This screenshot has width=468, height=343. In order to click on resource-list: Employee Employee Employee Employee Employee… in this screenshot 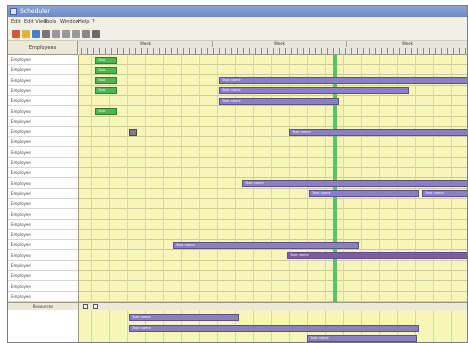, I will do `click(43, 178)`.